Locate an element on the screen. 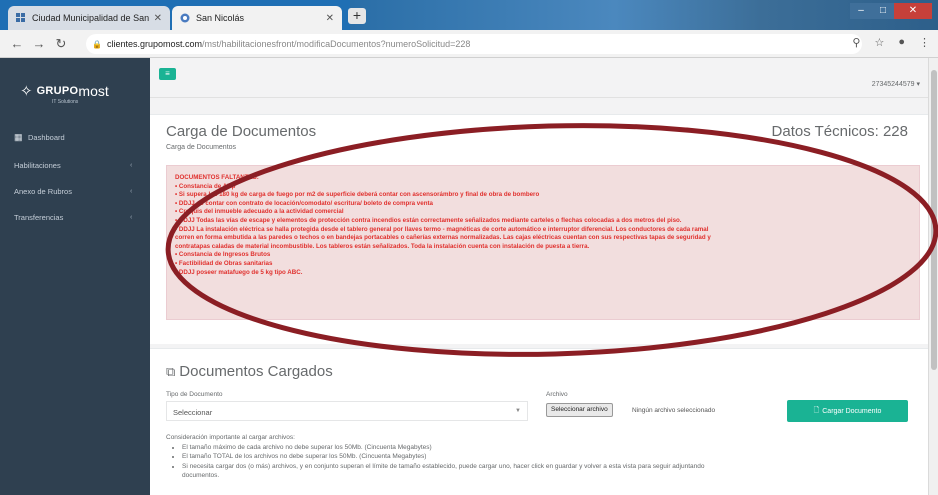 This screenshot has height=495, width=938. sidebar-item-anexo-rubros: Anexo de Rubros ‹ is located at coordinates (75, 191).